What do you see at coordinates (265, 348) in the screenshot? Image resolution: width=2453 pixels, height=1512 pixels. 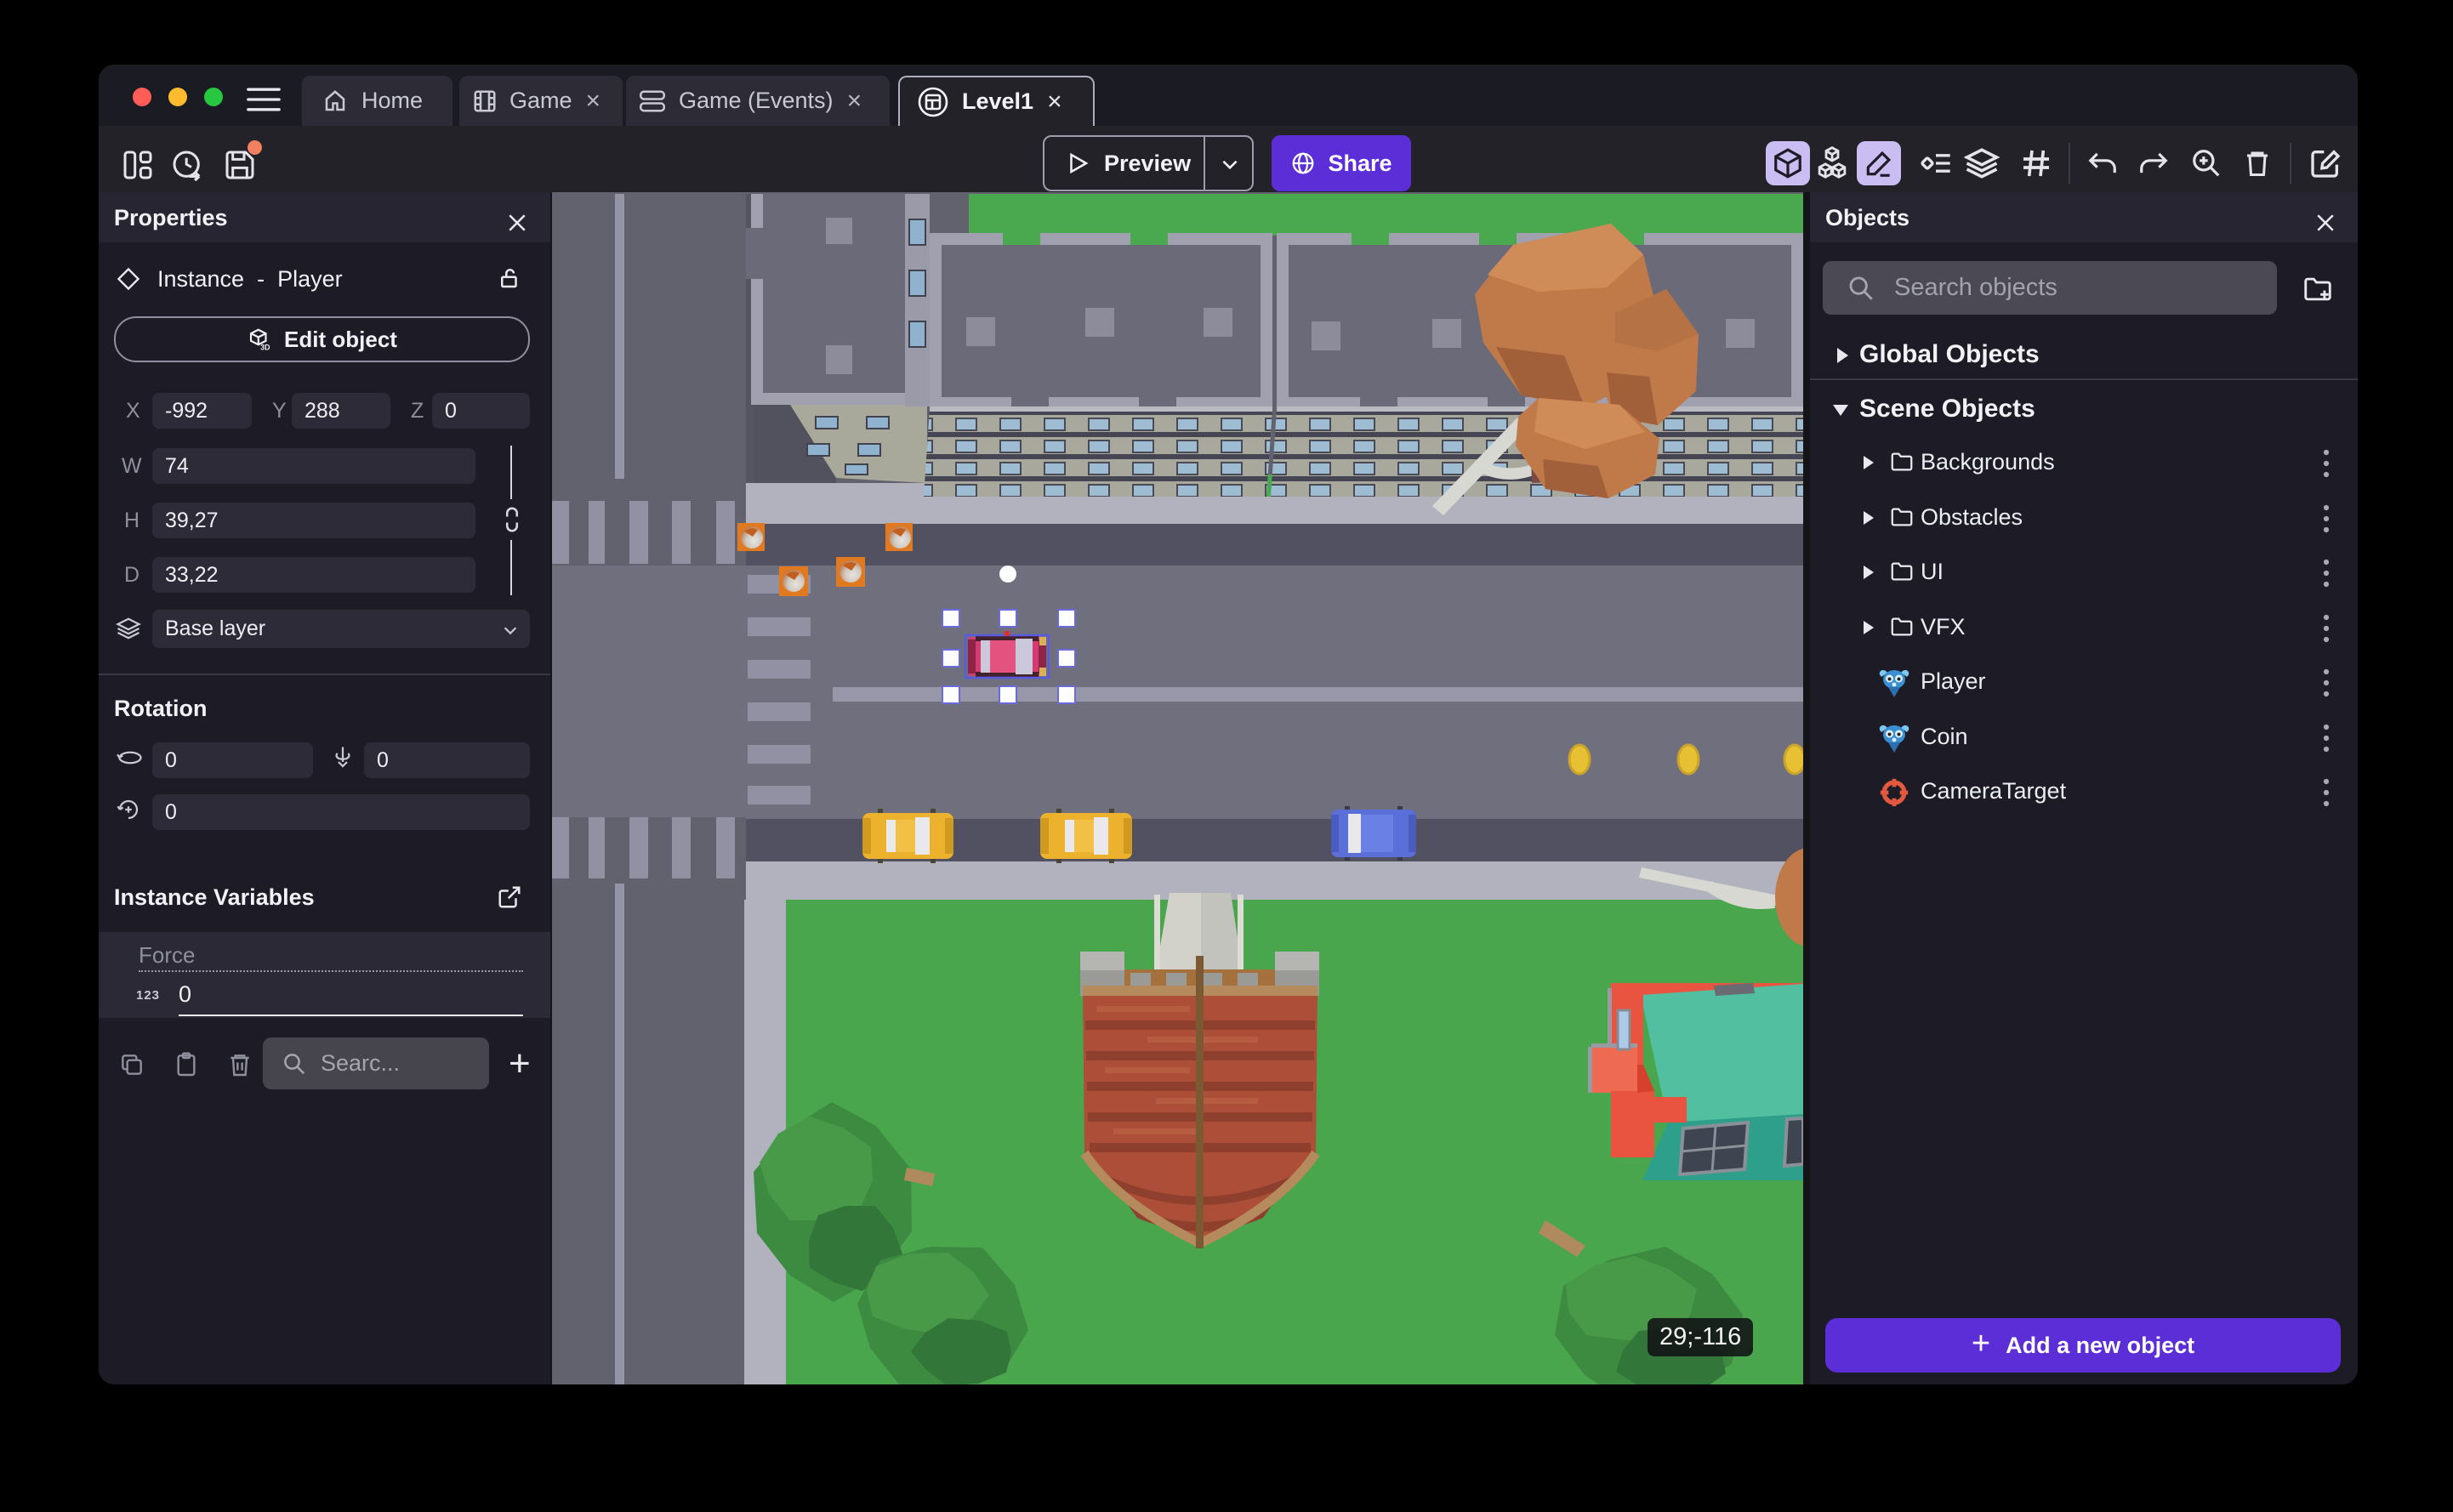 I see `svg-text: 3D` at bounding box center [265, 348].